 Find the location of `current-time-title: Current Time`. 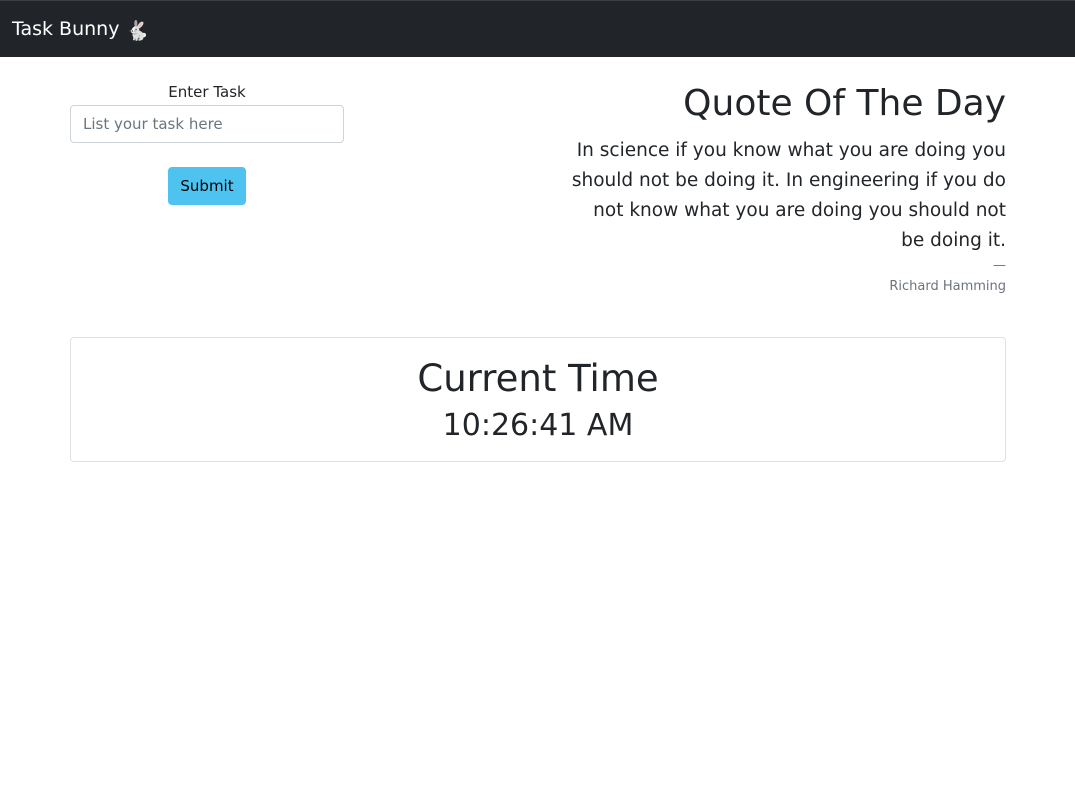

current-time-title: Current Time is located at coordinates (538, 378).